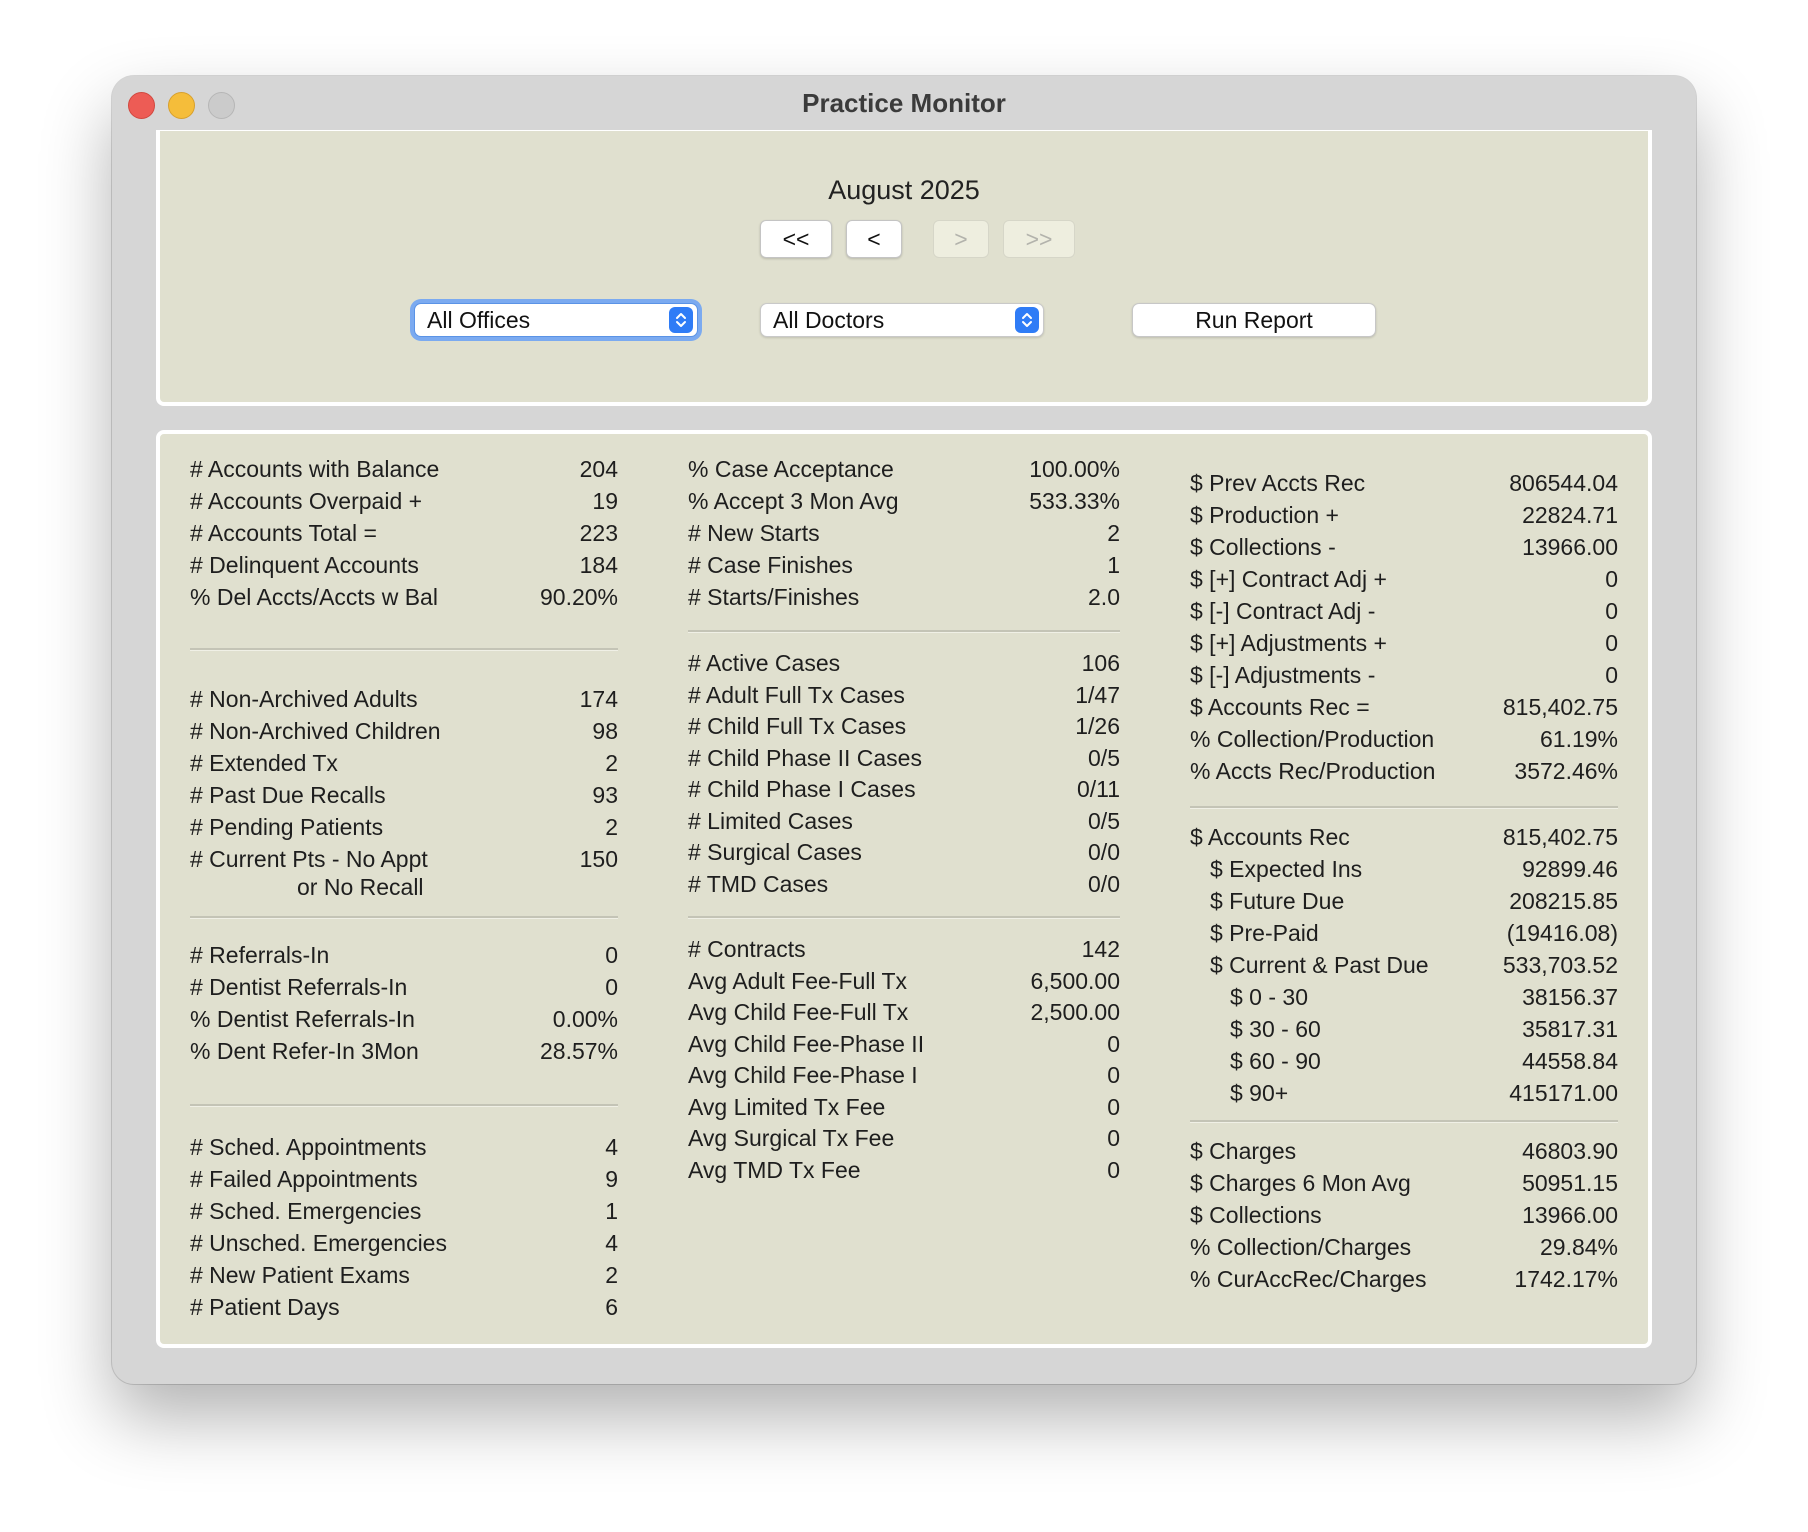 The width and height of the screenshot is (1808, 1532). I want to click on last-period-button: >>, so click(1039, 239).